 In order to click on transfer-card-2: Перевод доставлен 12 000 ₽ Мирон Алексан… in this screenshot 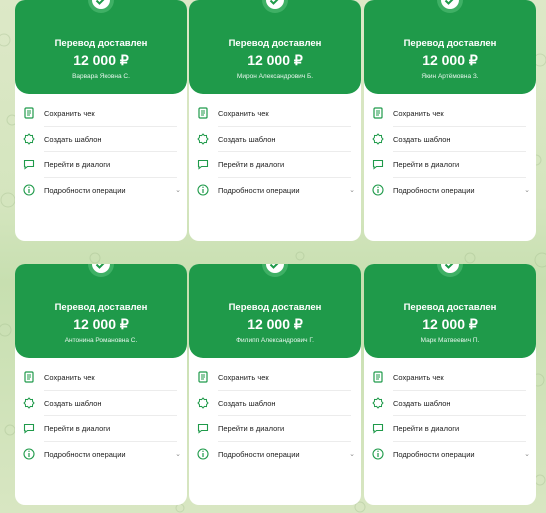, I will do `click(275, 120)`.